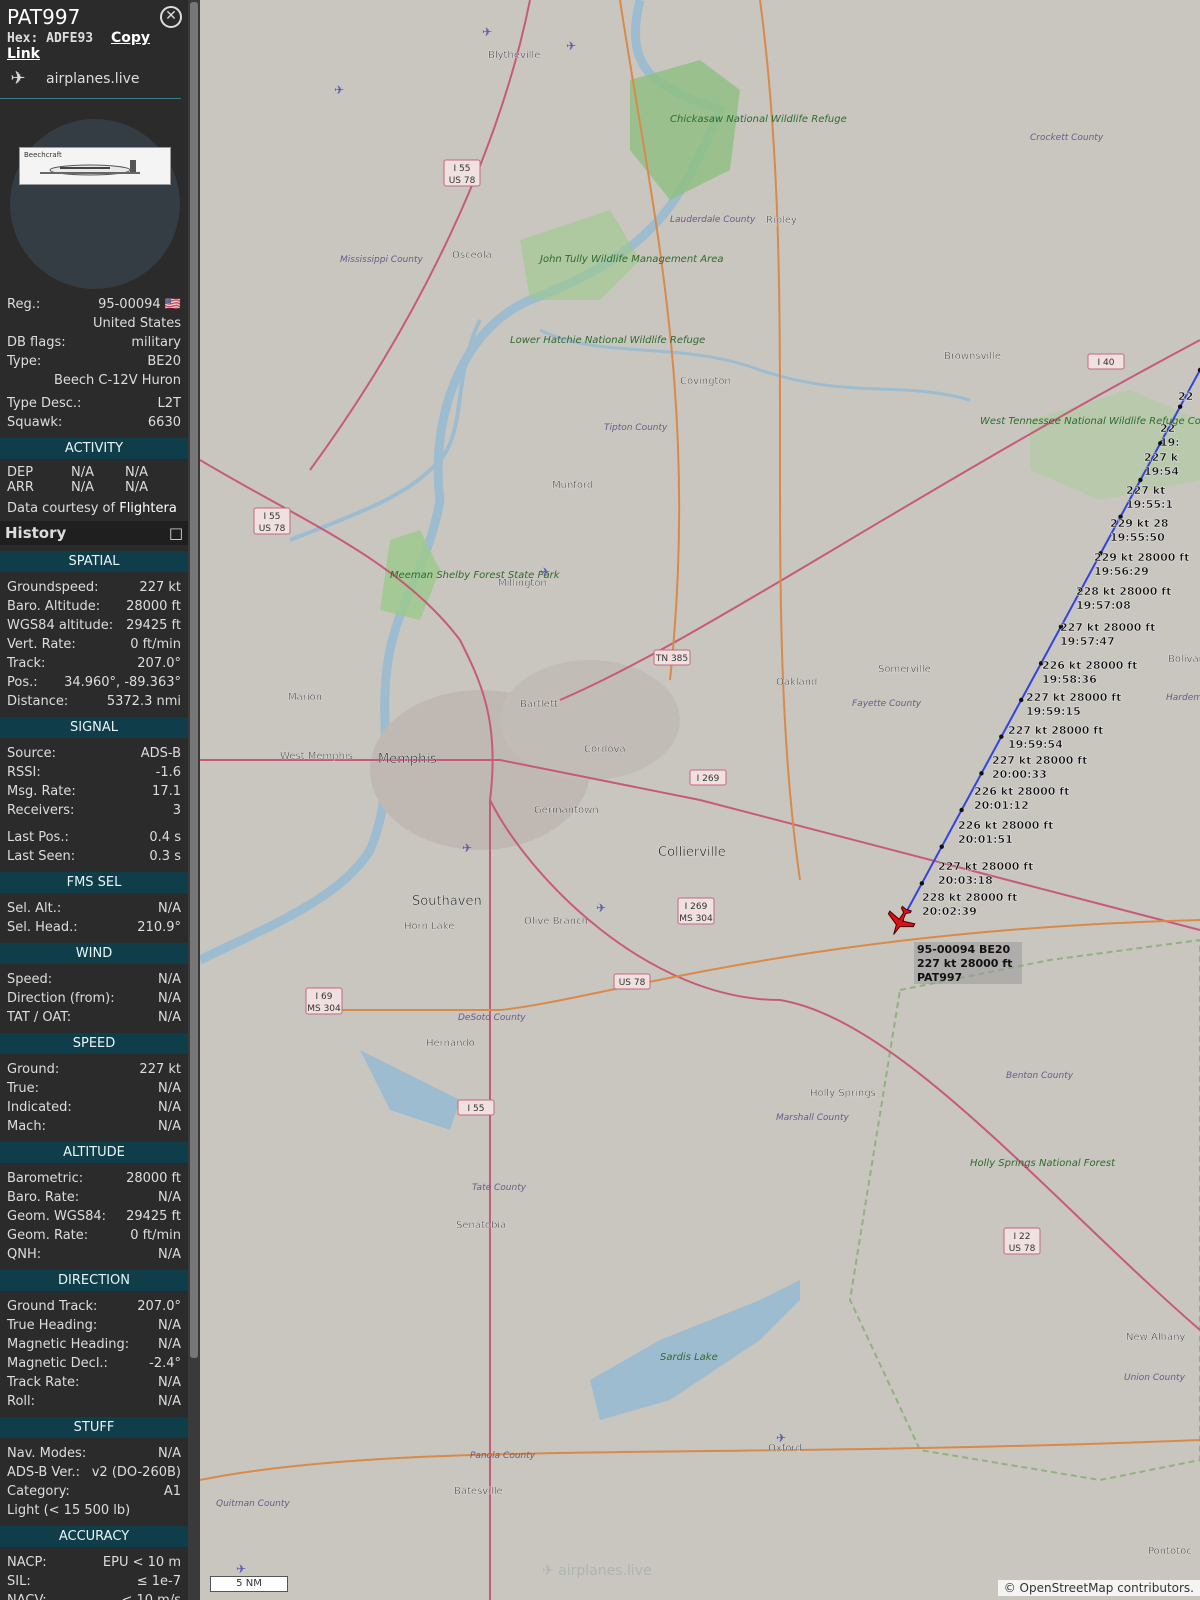  What do you see at coordinates (1145, 490) in the screenshot?
I see `track-label-speed: 227 kt` at bounding box center [1145, 490].